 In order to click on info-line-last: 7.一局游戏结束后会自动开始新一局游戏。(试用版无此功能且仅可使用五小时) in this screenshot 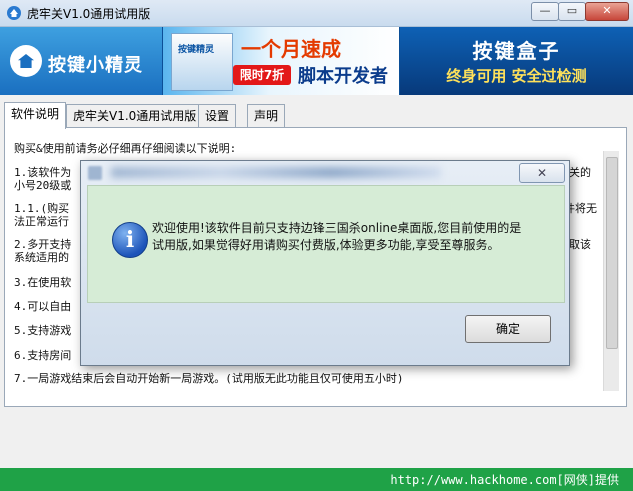, I will do `click(209, 378)`.